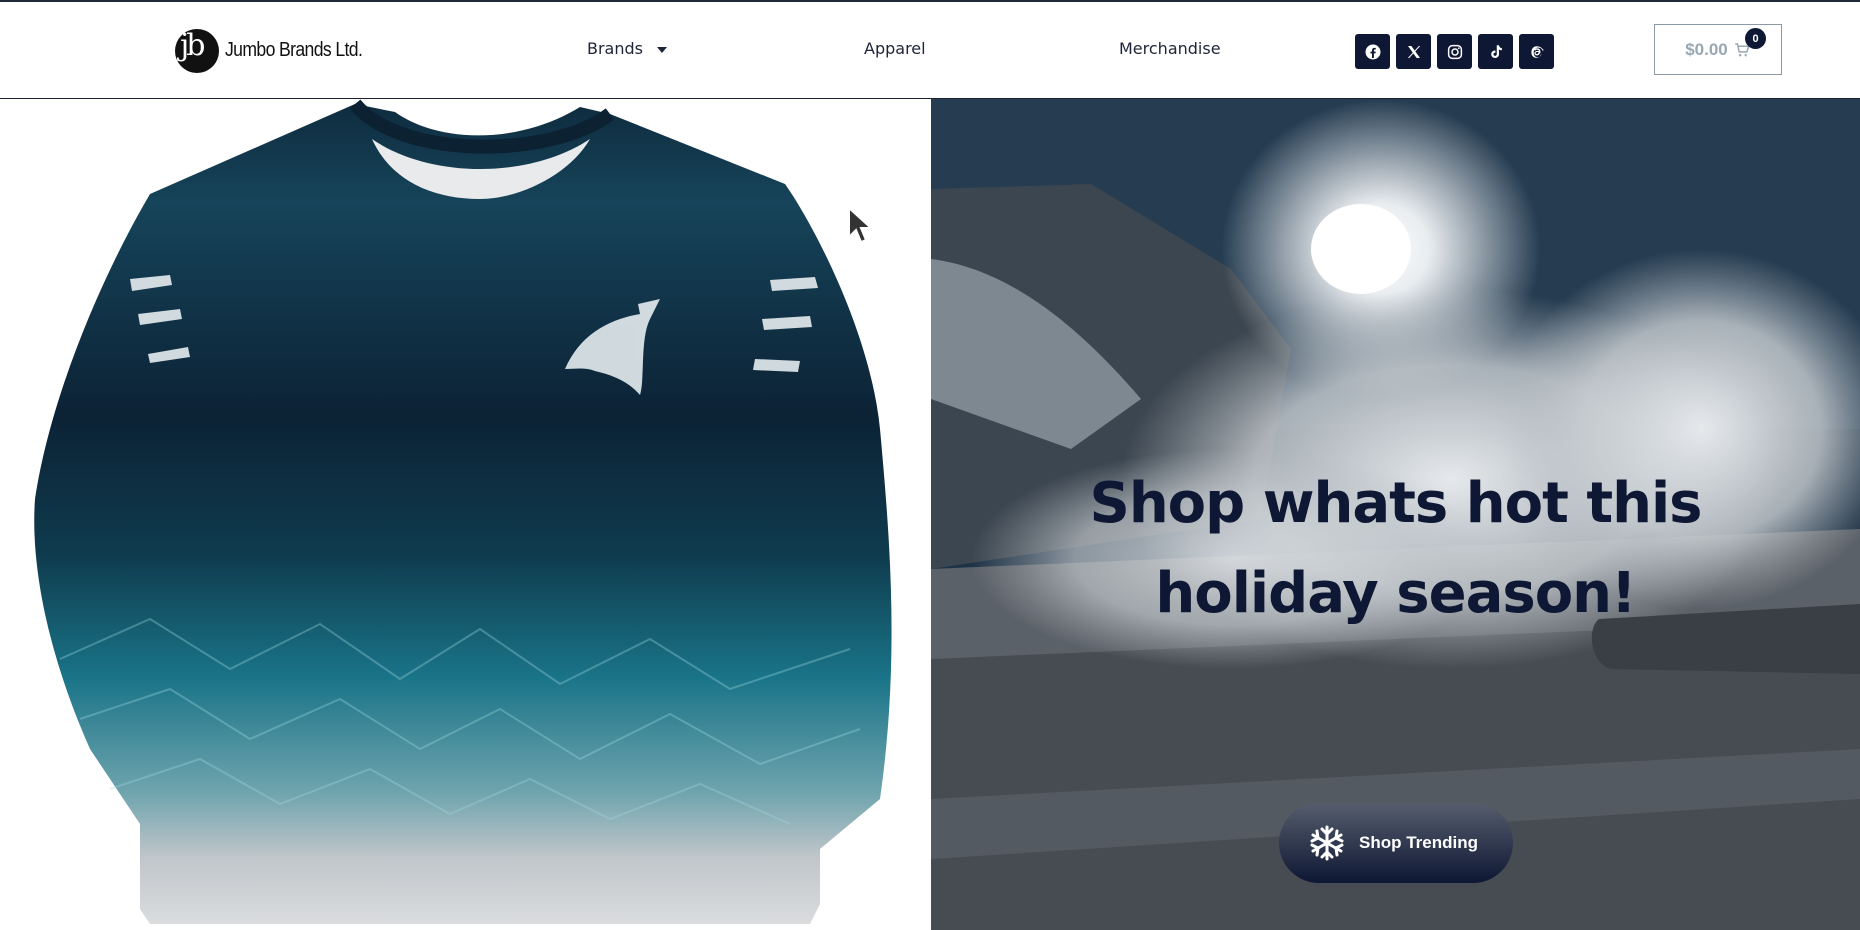  I want to click on mouse-cursor-icon, so click(861, 224).